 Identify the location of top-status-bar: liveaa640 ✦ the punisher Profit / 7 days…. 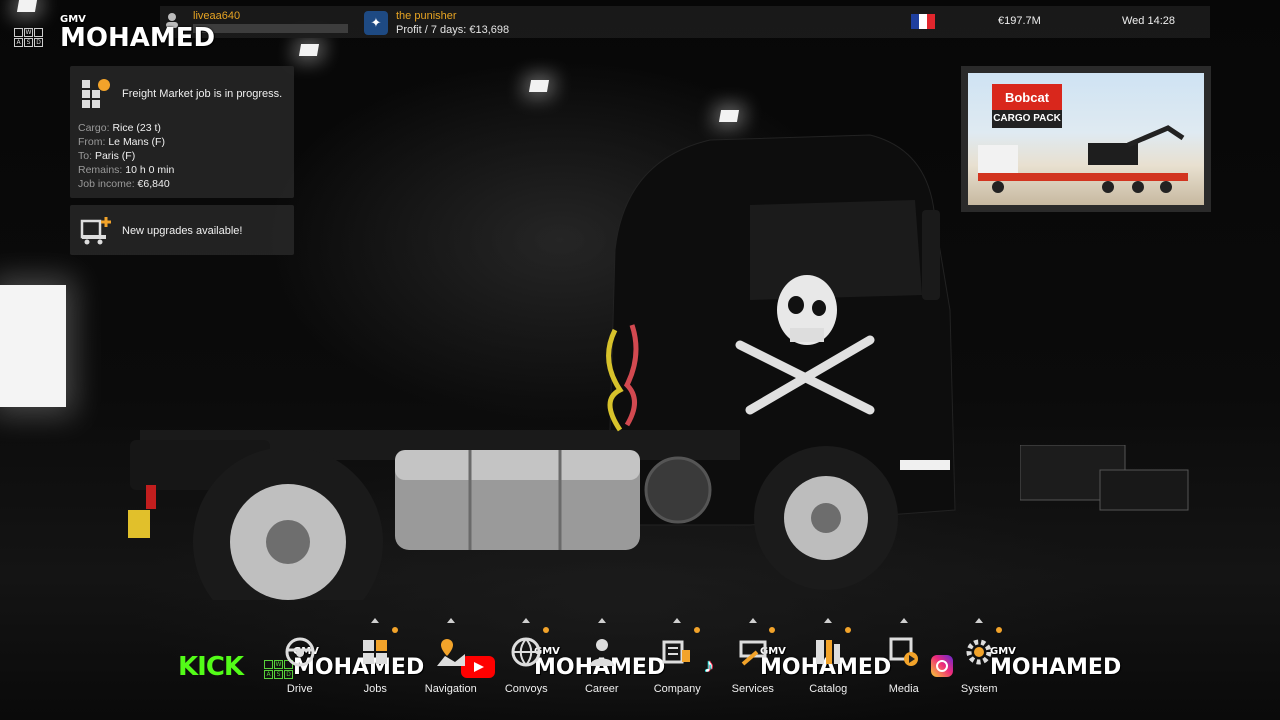
(685, 22).